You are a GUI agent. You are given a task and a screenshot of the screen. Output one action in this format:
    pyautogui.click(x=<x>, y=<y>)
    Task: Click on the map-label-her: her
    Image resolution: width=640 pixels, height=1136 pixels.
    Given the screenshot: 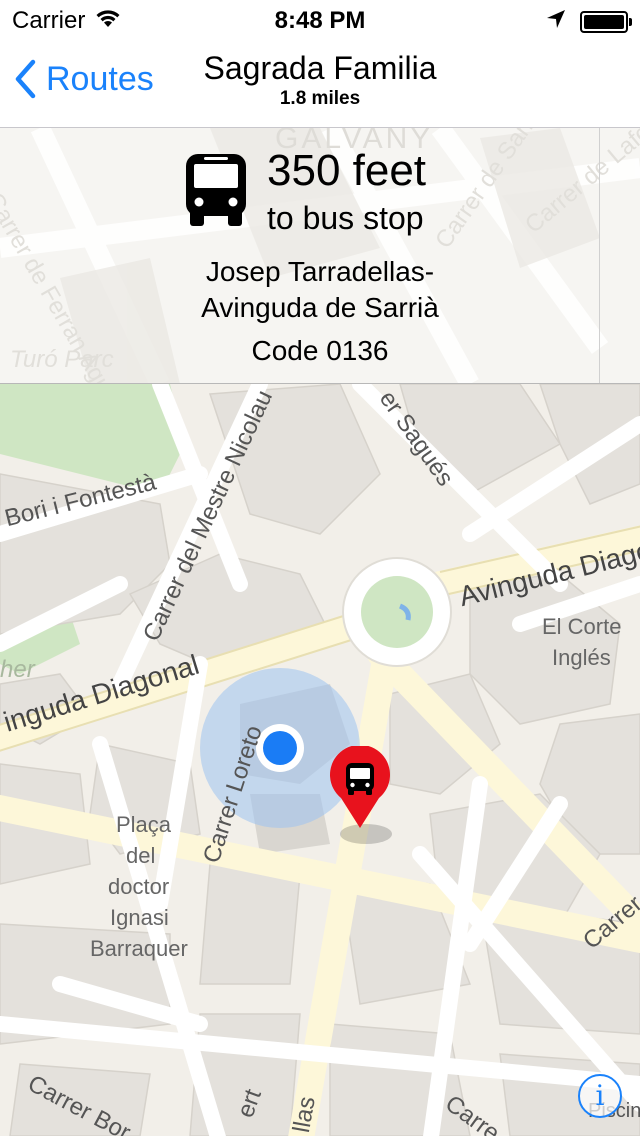 What is the action you would take?
    pyautogui.click(x=17, y=669)
    